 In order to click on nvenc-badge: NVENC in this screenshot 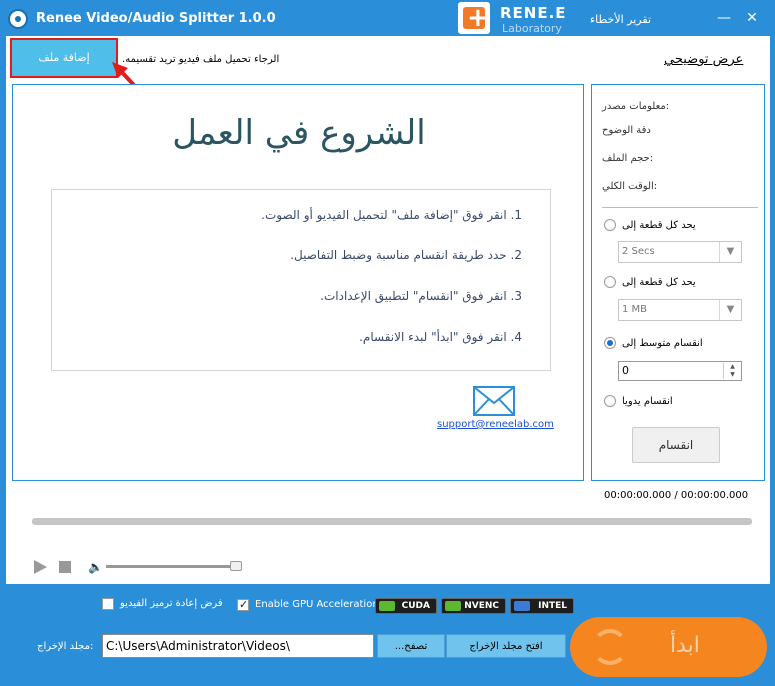, I will do `click(473, 606)`.